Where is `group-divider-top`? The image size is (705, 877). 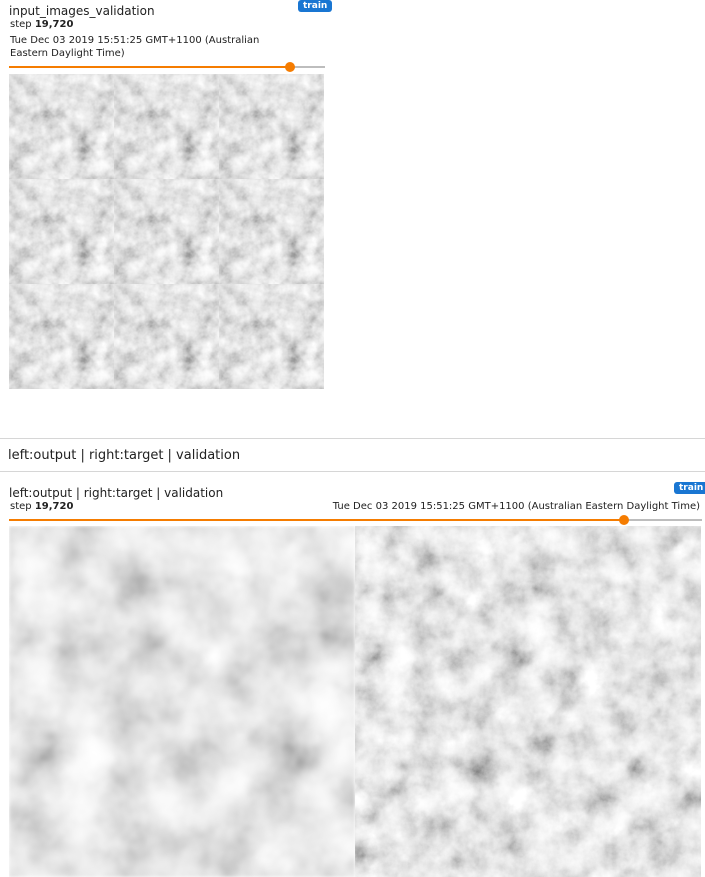 group-divider-top is located at coordinates (352, 438).